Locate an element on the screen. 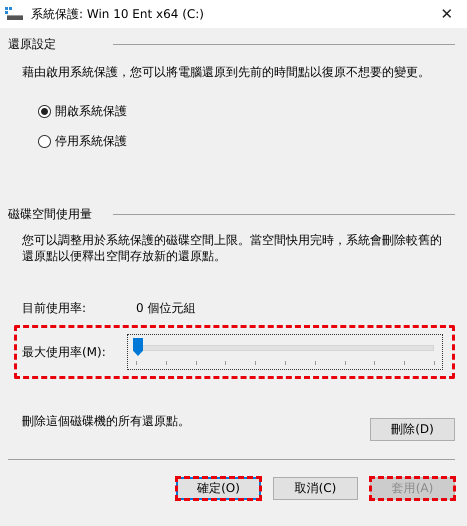 Image resolution: width=467 pixels, height=526 pixels. usage-slider is located at coordinates (285, 352).